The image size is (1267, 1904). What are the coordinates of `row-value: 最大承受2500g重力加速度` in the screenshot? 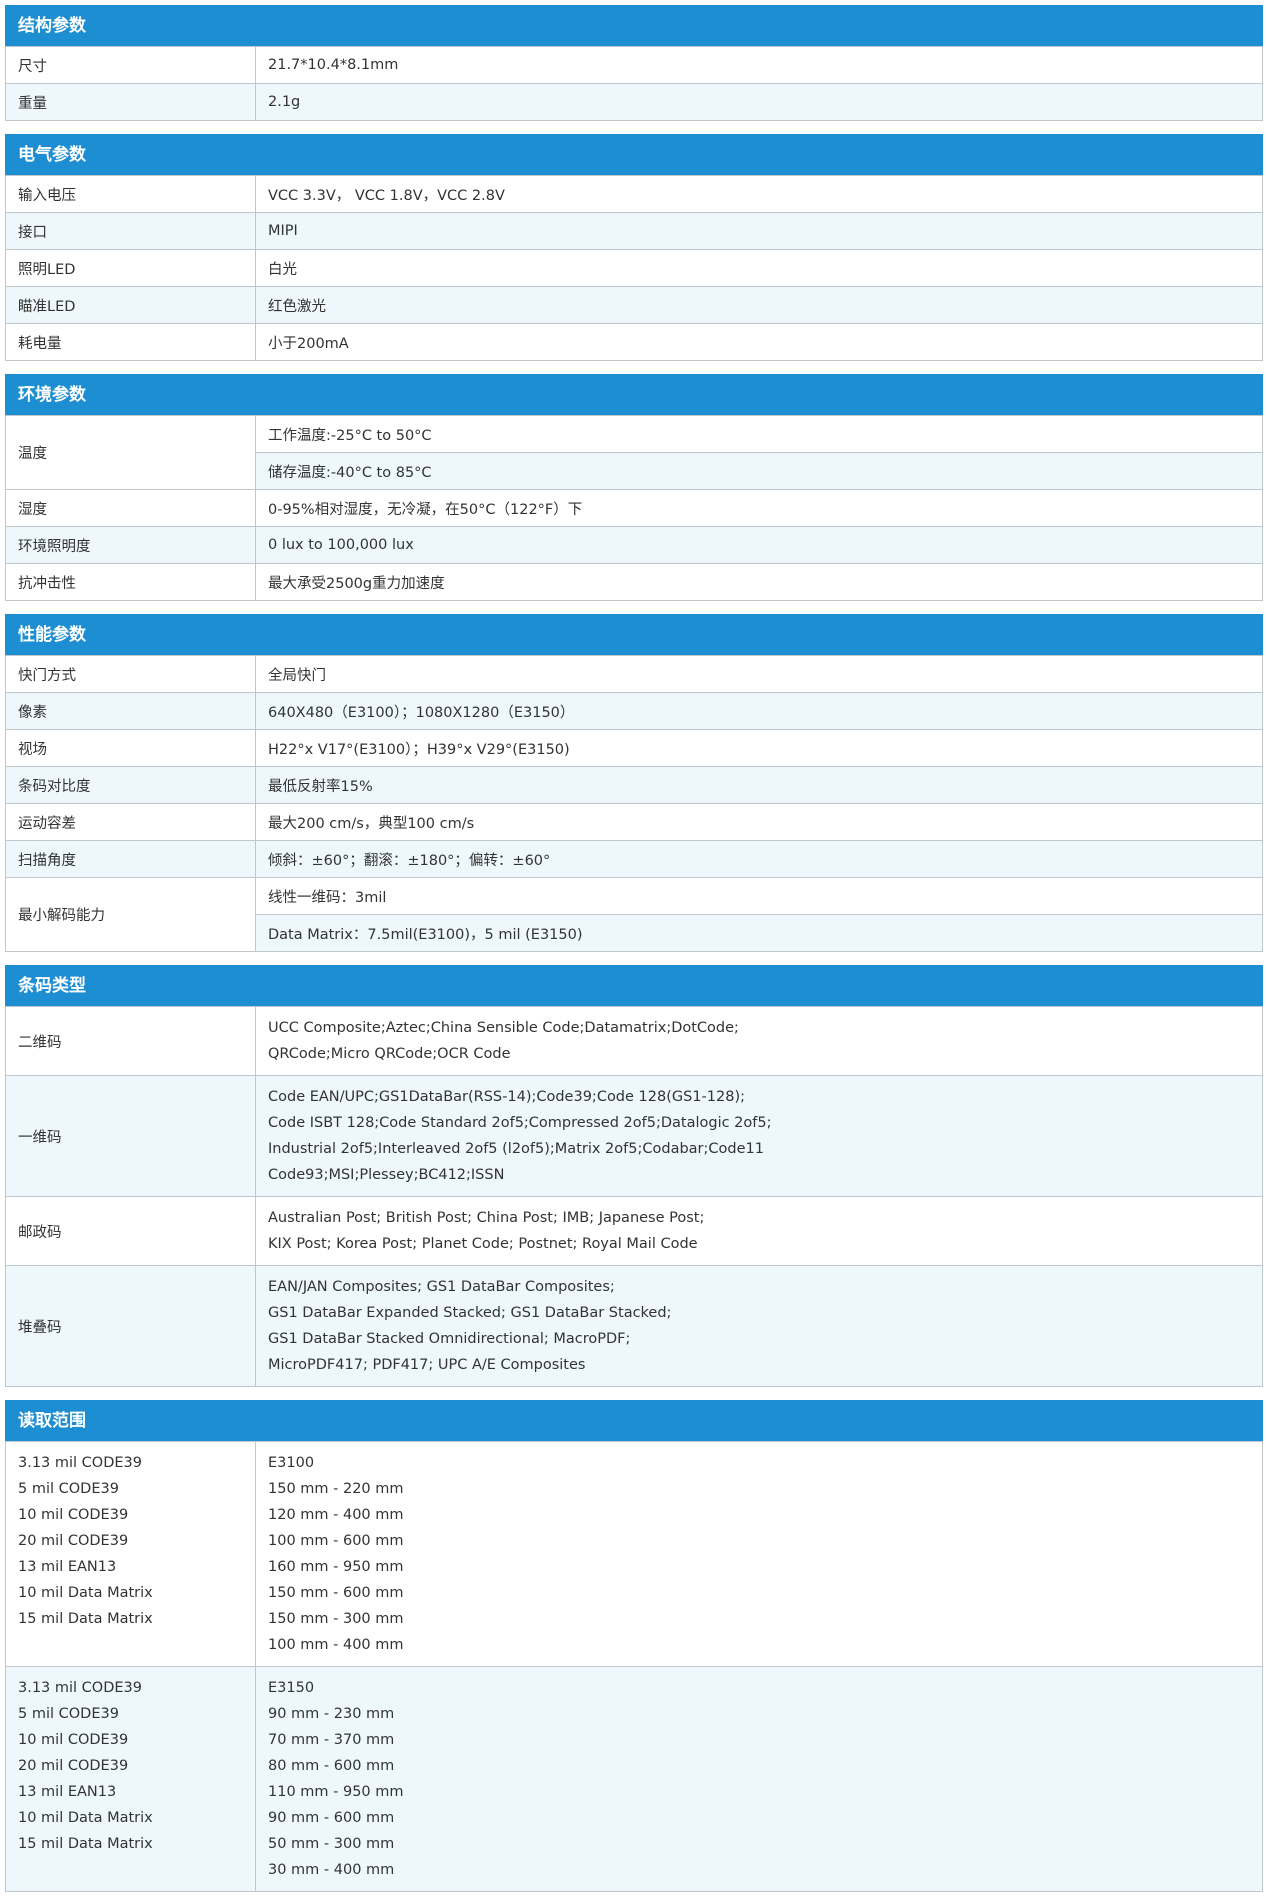 It's located at (759, 582).